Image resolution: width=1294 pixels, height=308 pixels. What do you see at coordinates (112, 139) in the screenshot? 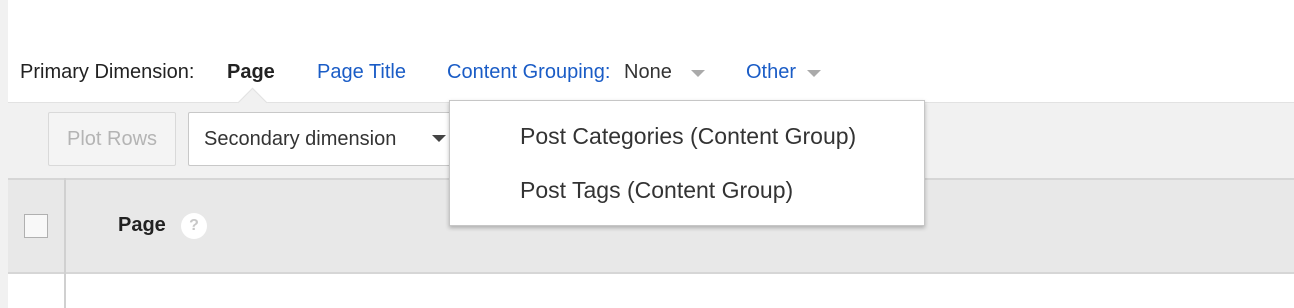
I see `plot-rows-button: Plot Rows` at bounding box center [112, 139].